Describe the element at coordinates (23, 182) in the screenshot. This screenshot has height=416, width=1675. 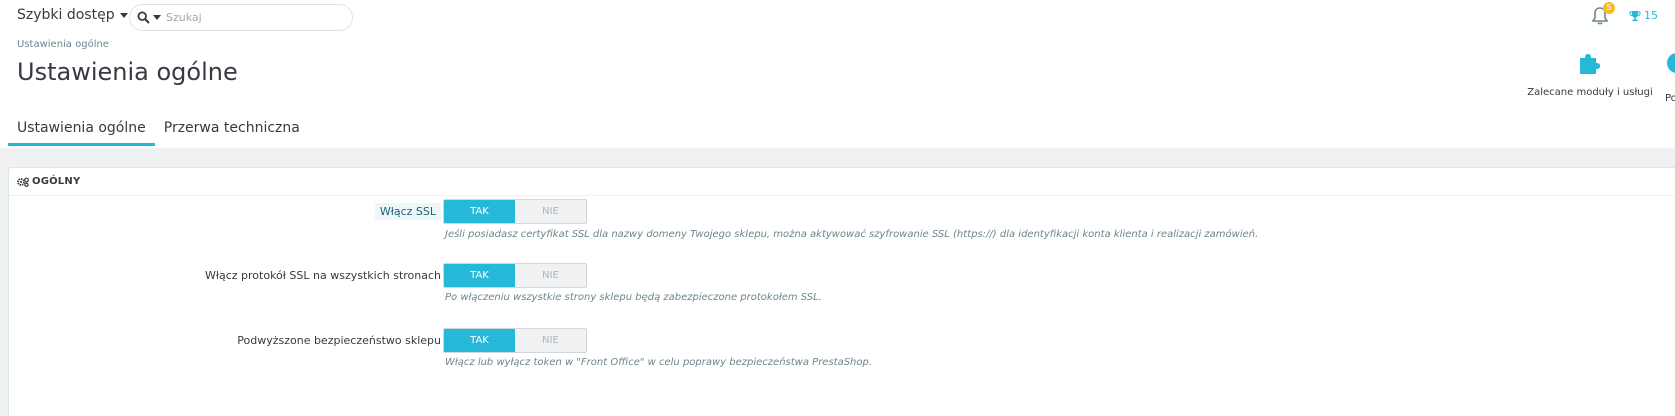
I see `gears-icon` at that location.